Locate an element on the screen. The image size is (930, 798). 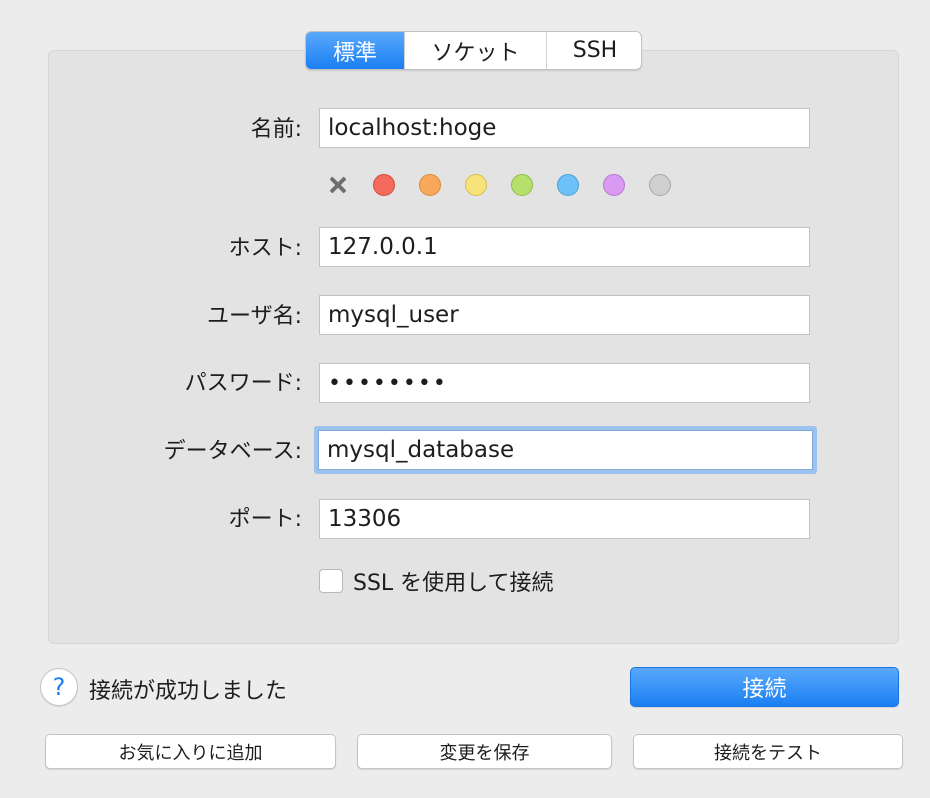
add-favorite-button: お気に入りに追加 is located at coordinates (190, 751).